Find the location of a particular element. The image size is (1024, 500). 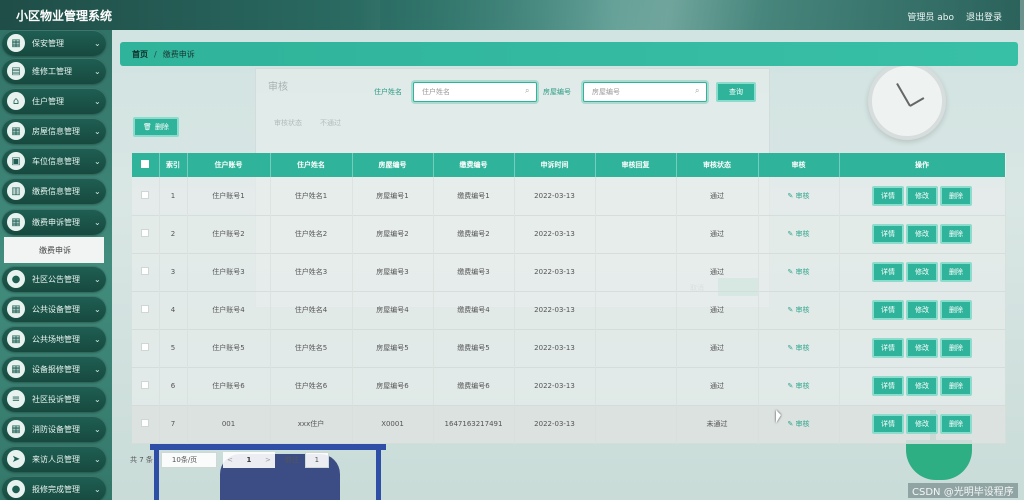

sidebar-item: ● 社区公告管理 ⌄ is located at coordinates (54, 279).